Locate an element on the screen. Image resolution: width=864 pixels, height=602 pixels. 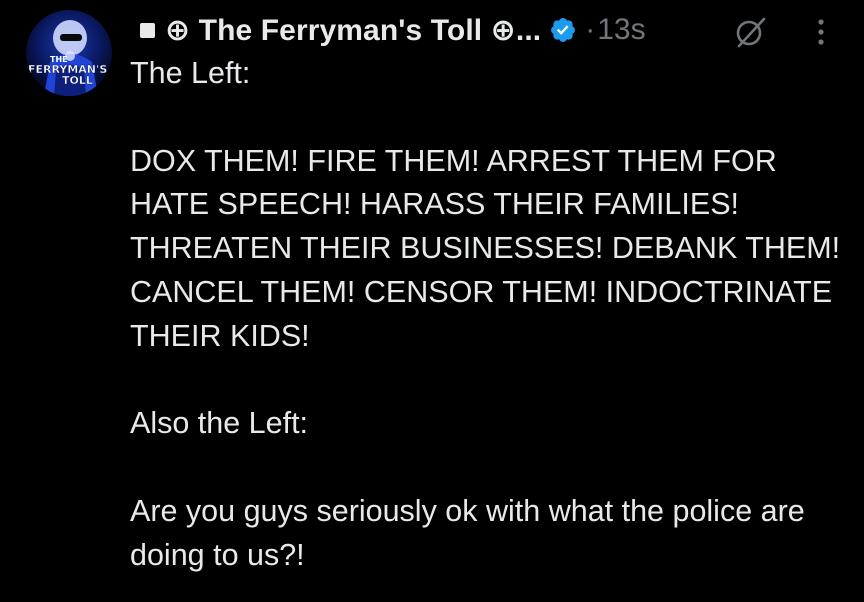
post-text-line: The Left: is located at coordinates (190, 73).